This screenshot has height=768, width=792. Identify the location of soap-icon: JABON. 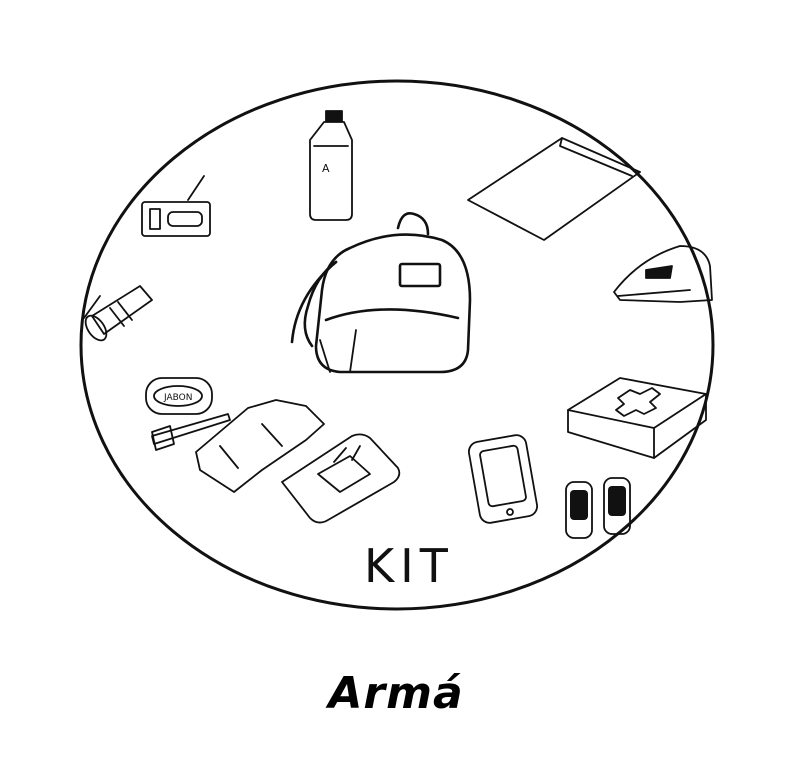
(179, 396).